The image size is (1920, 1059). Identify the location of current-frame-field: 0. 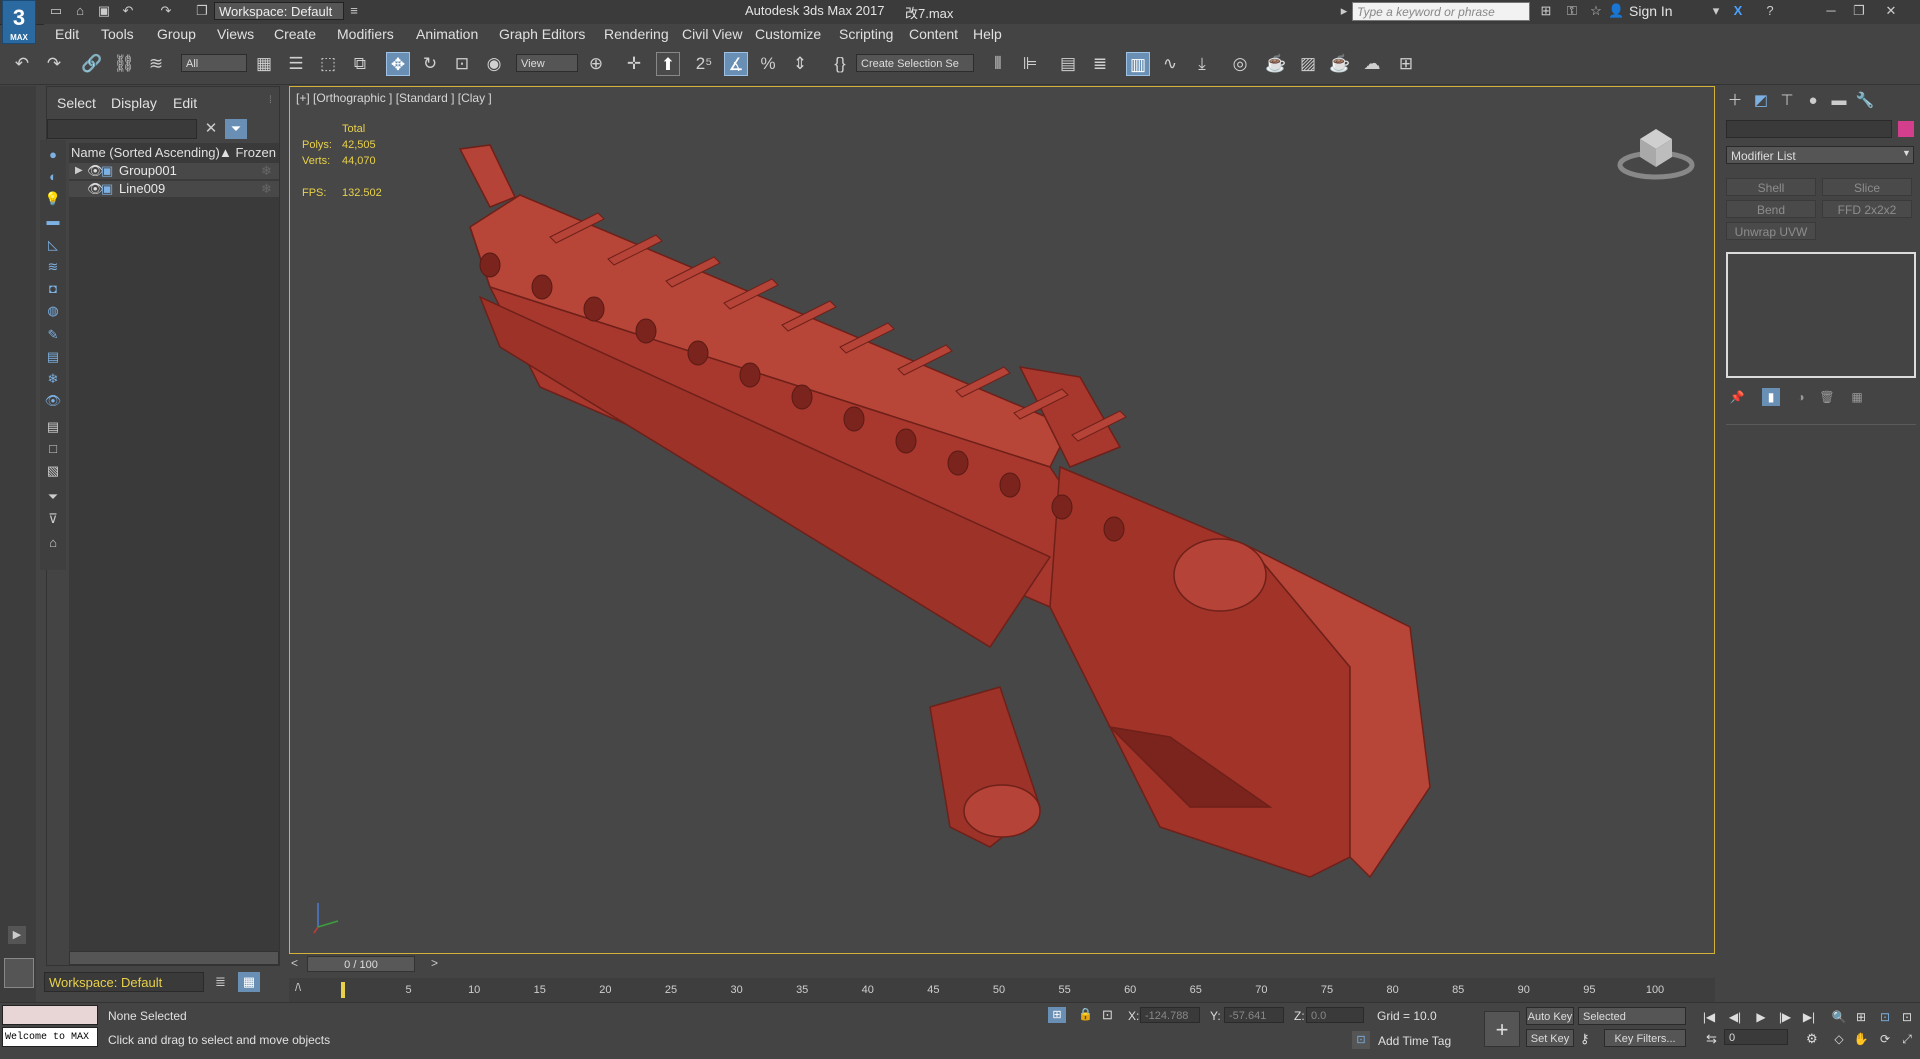
(1756, 1037).